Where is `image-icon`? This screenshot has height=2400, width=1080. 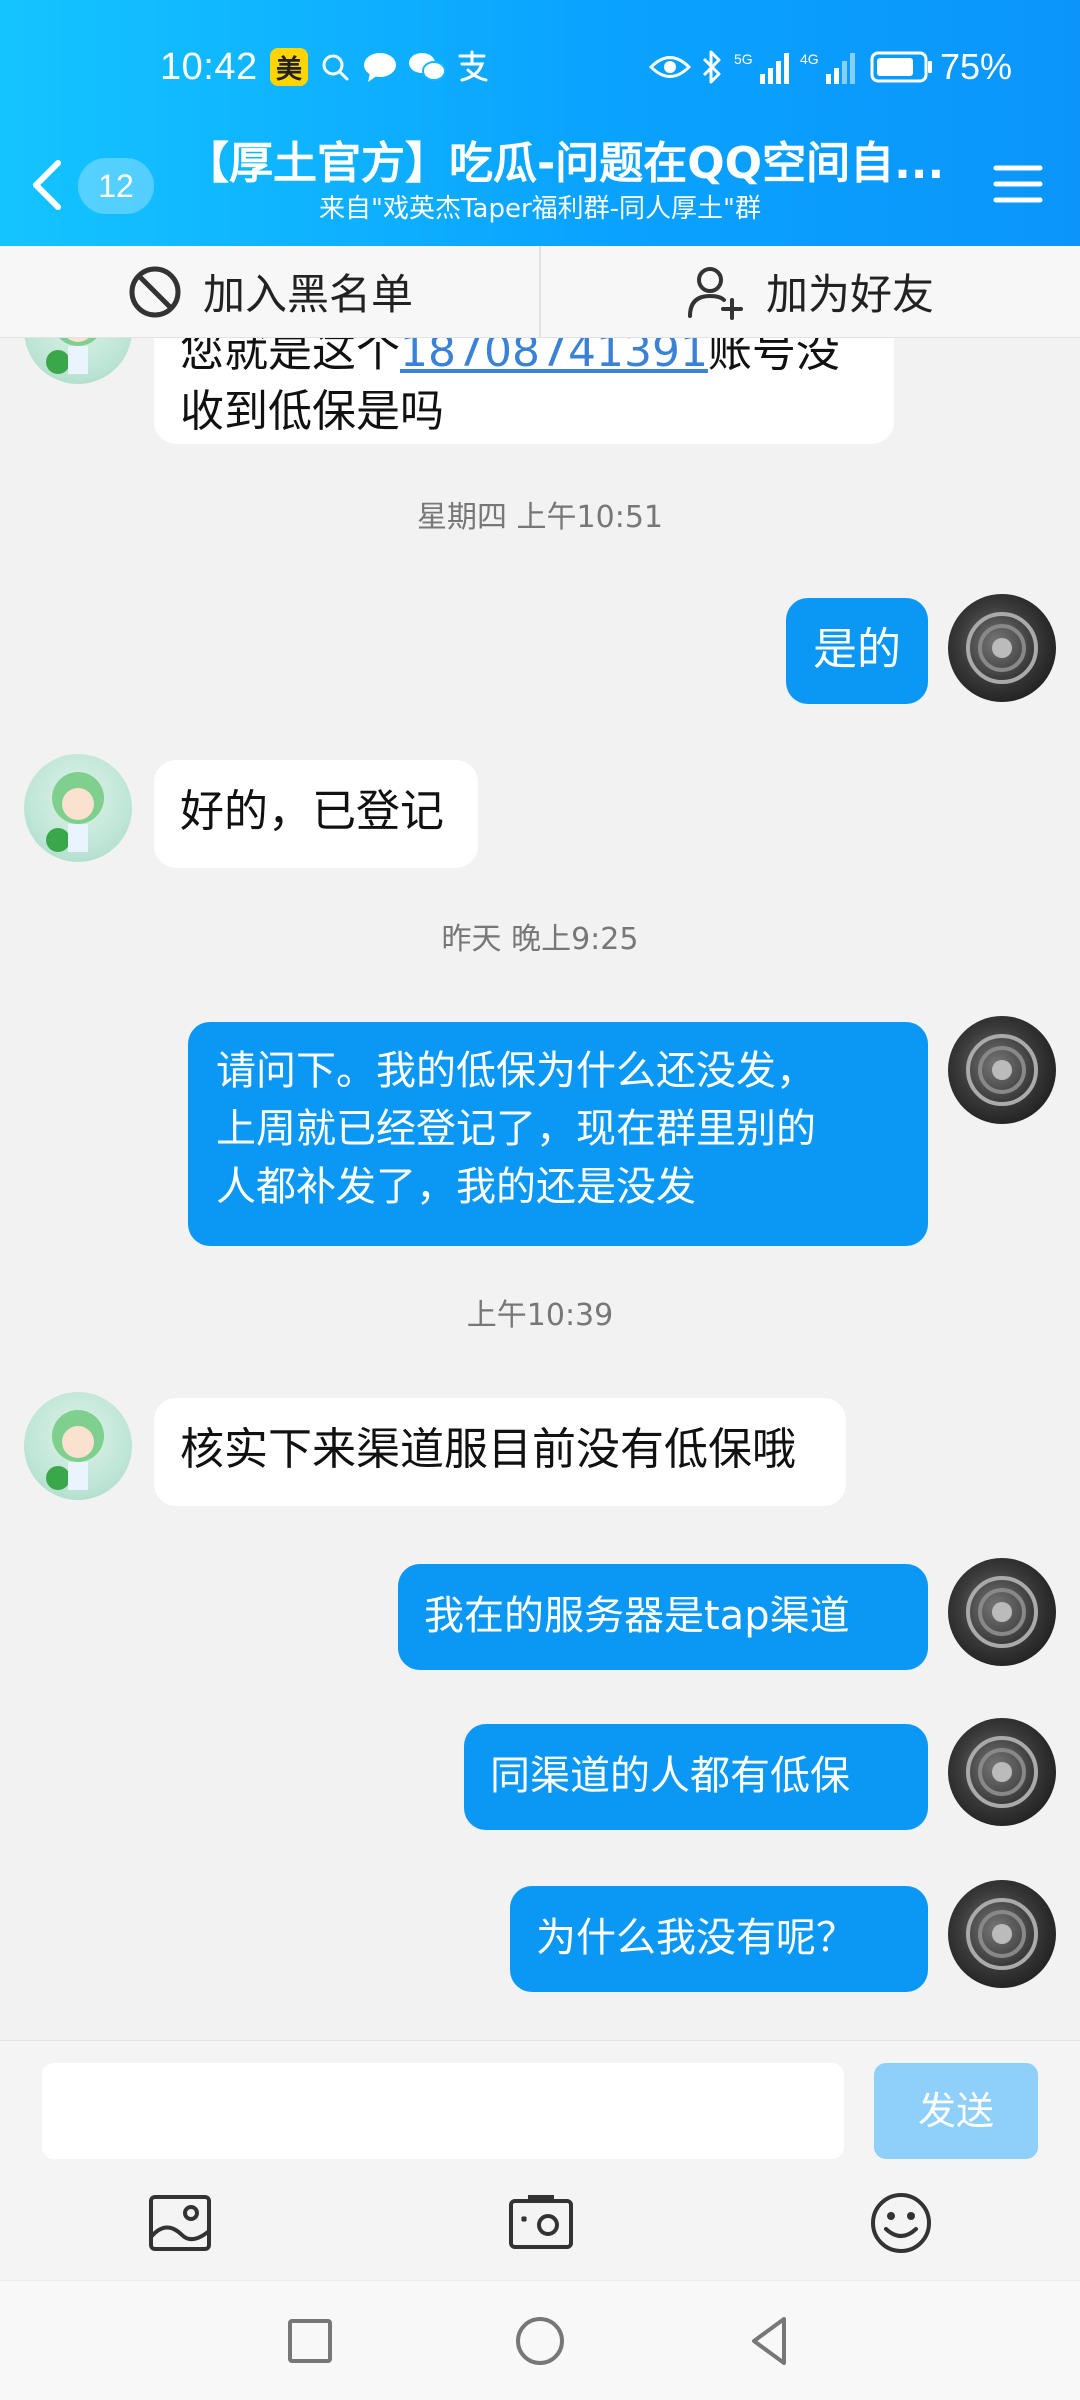
image-icon is located at coordinates (180, 2223).